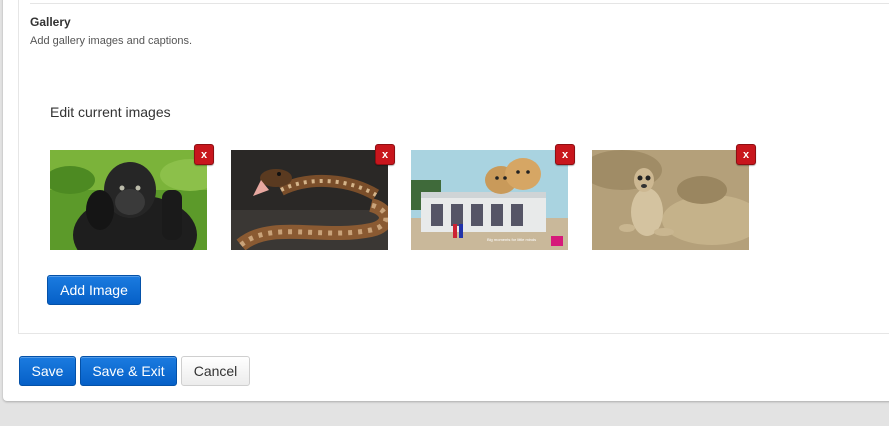  Describe the element at coordinates (110, 112) in the screenshot. I see `edit-images-heading: Edit current images` at that location.